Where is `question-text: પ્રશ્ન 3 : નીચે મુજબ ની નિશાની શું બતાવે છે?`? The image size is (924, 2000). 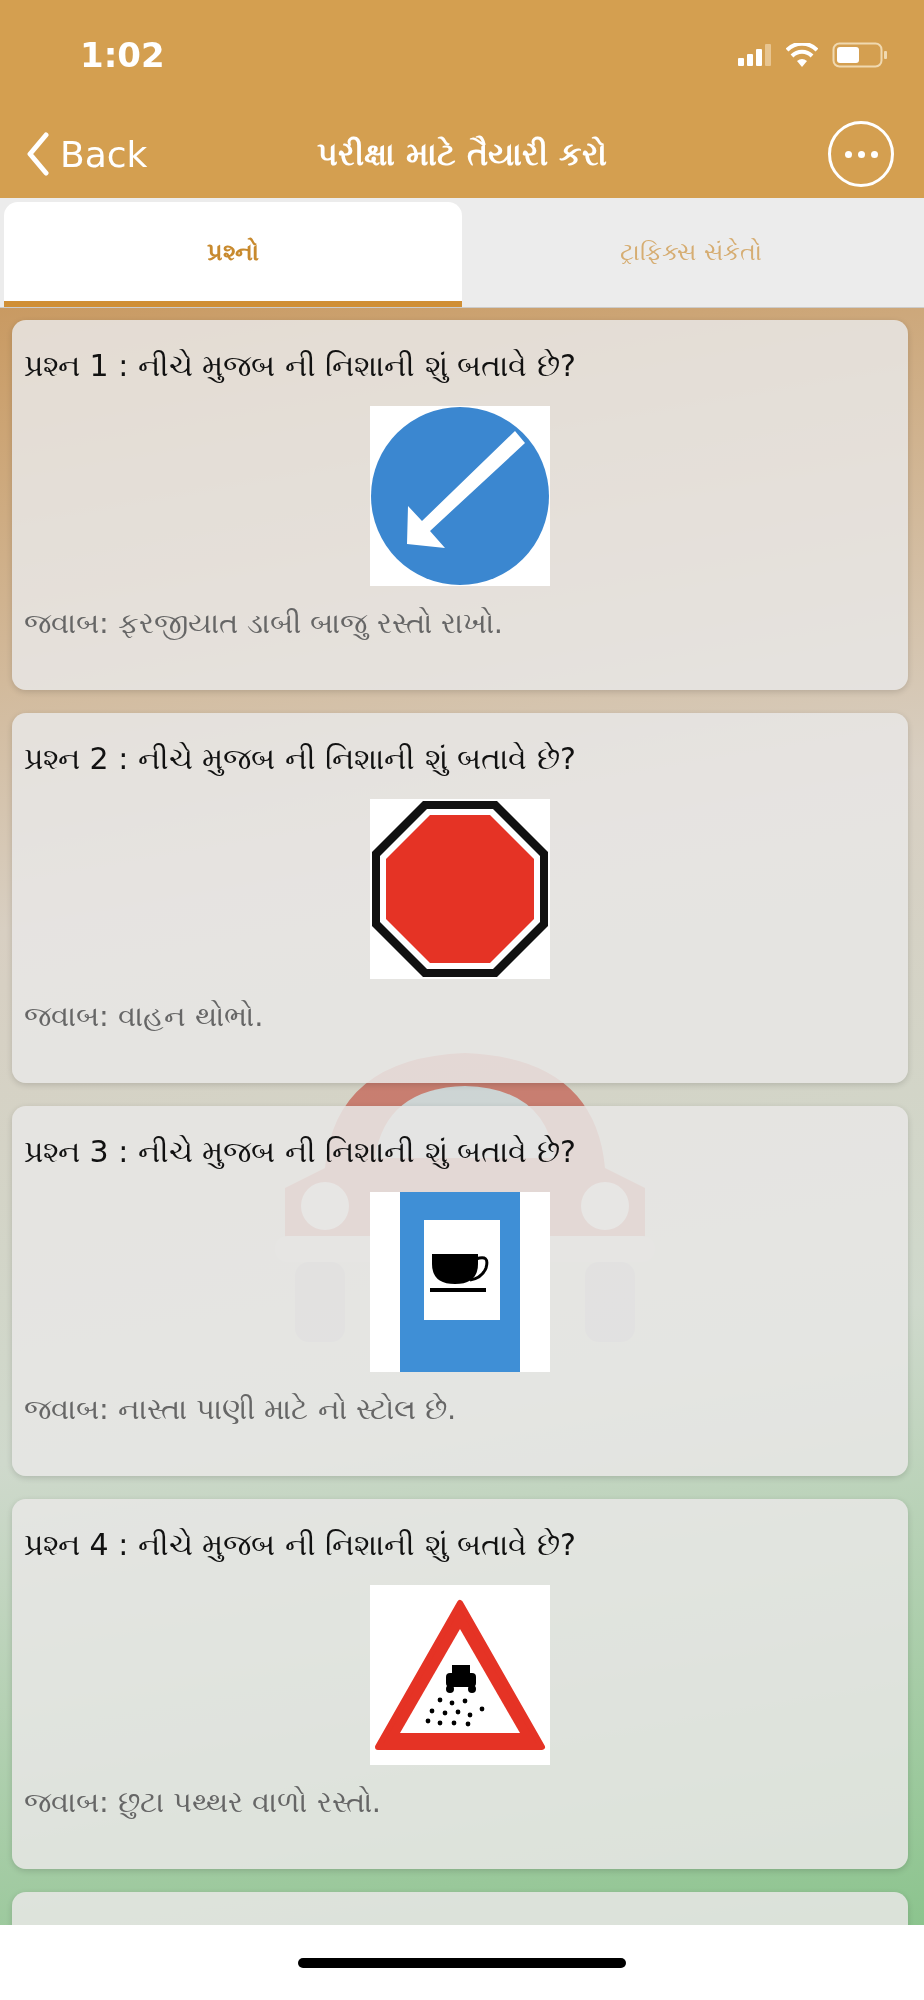 question-text: પ્રશ્ન 3 : નીચે મુજબ ની નિશાની શું બતાવે છે? is located at coordinates (300, 1152).